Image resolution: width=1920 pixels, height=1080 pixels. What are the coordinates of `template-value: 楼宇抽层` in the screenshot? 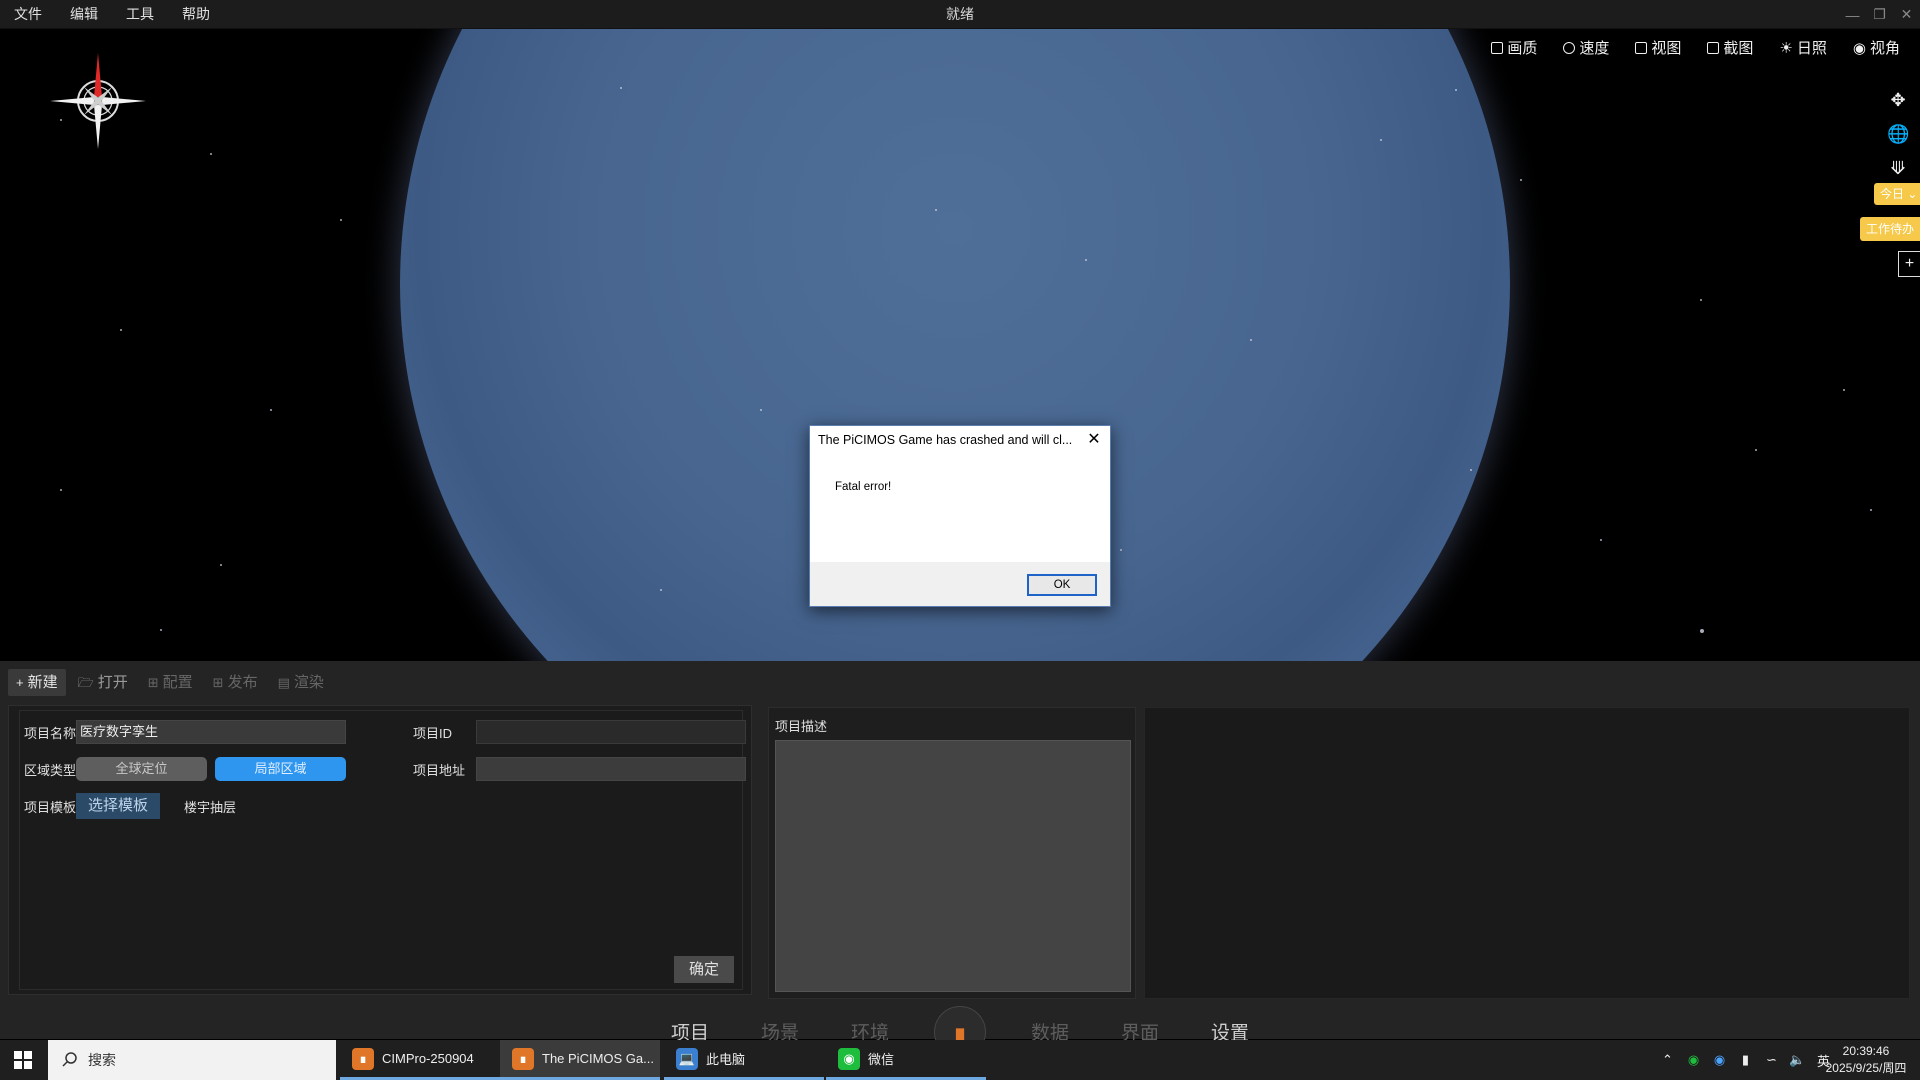 It's located at (210, 807).